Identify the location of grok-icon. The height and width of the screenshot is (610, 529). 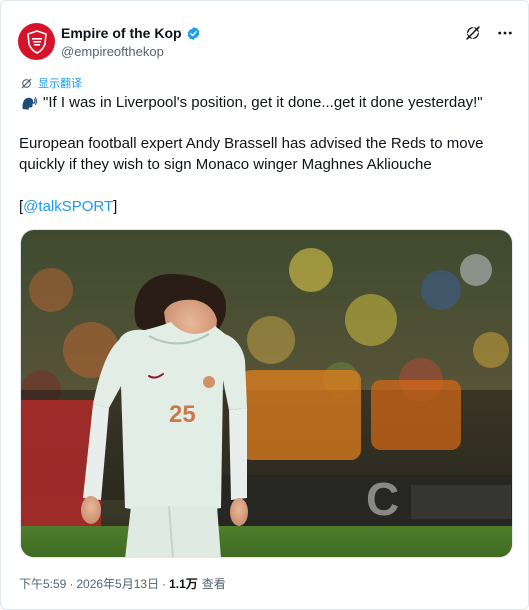
(473, 33).